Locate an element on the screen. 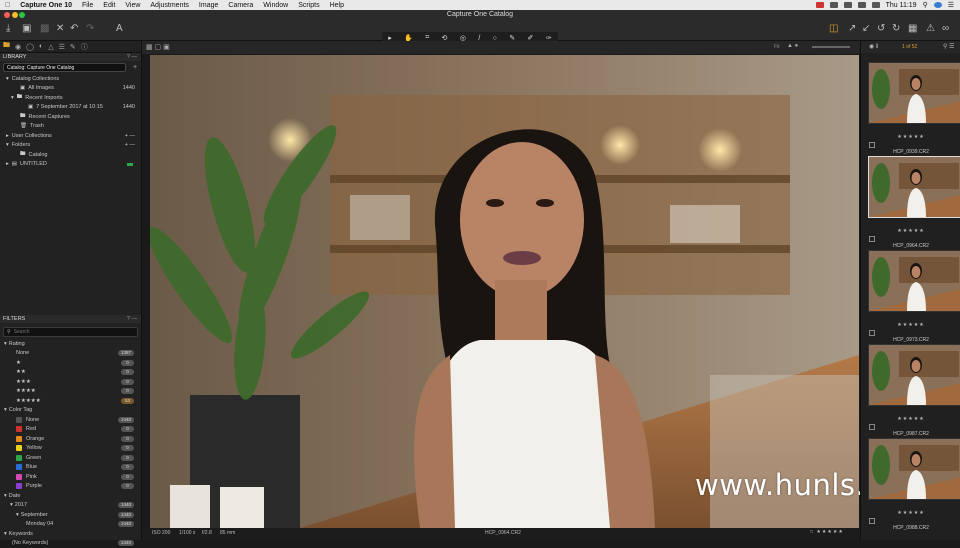 The width and height of the screenshot is (960, 548). date-year-row: ▾ 2017 1440 is located at coordinates (70, 506).